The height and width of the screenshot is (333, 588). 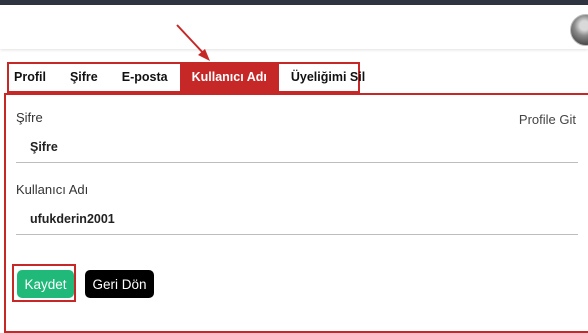 I want to click on back-button: Geri Dön, so click(x=119, y=284).